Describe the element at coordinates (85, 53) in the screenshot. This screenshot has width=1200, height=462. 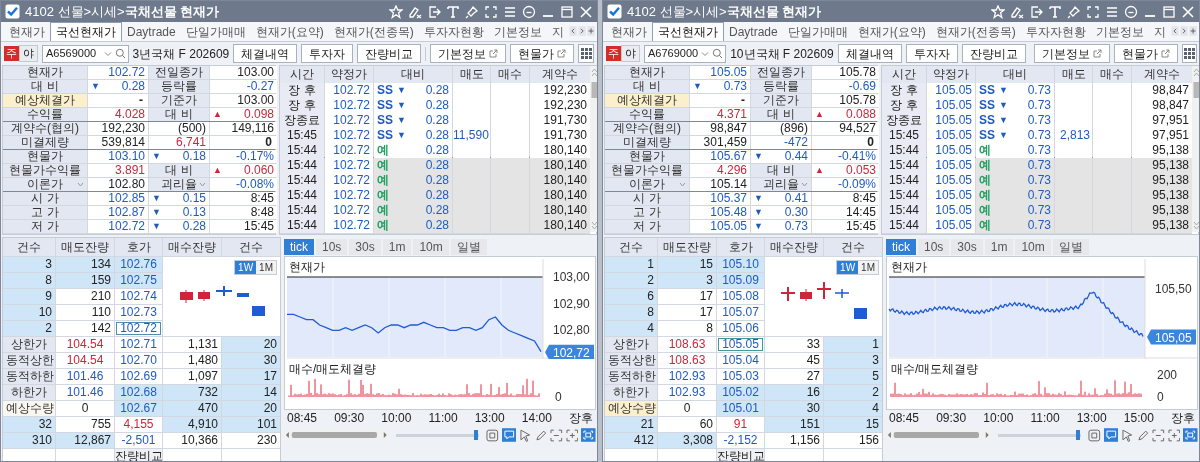
I see `code-field: A6569000` at that location.